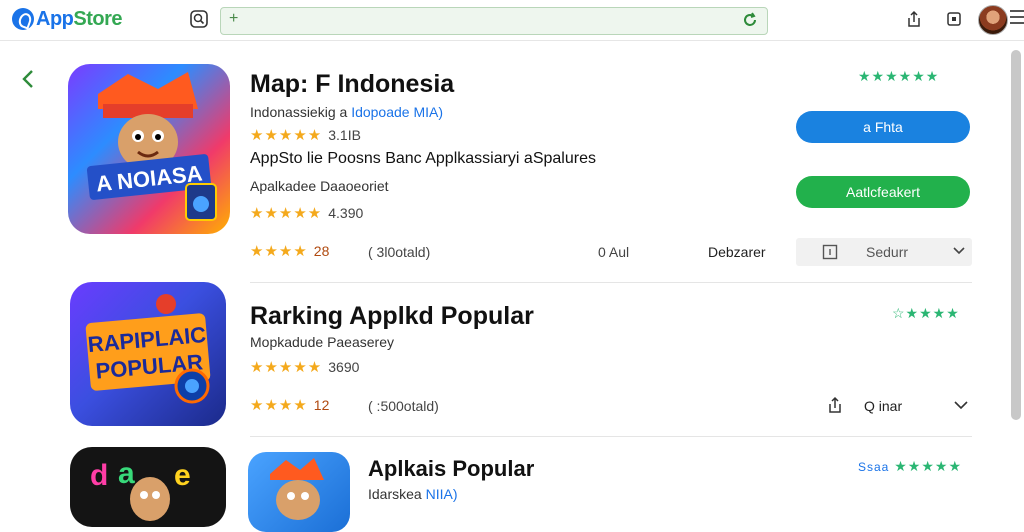 The width and height of the screenshot is (1024, 532). Describe the element at coordinates (993, 20) in the screenshot. I see `user-avatar` at that location.